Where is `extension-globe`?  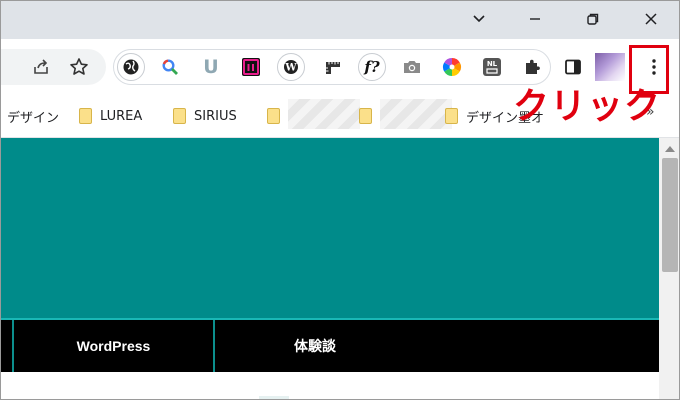
extension-globe is located at coordinates (131, 67).